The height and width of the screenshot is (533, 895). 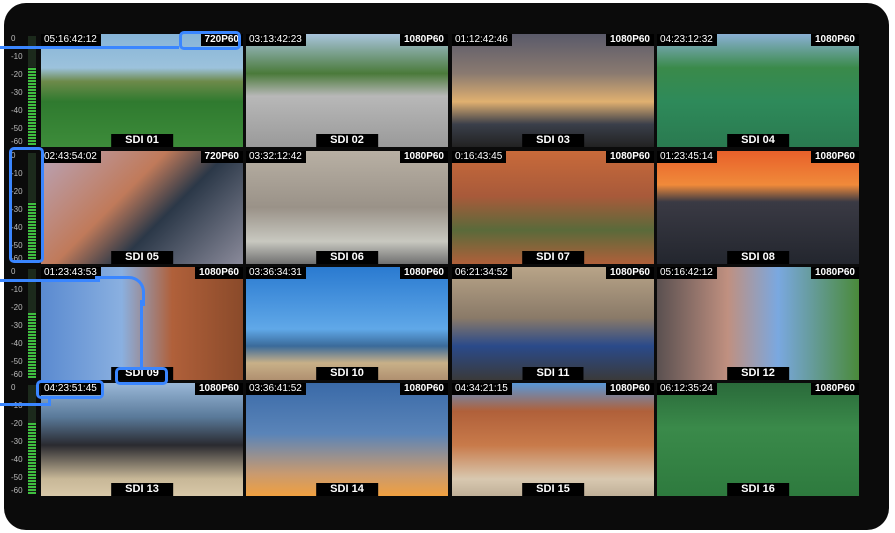 What do you see at coordinates (758, 373) in the screenshot?
I see `source-label: SDI 12` at bounding box center [758, 373].